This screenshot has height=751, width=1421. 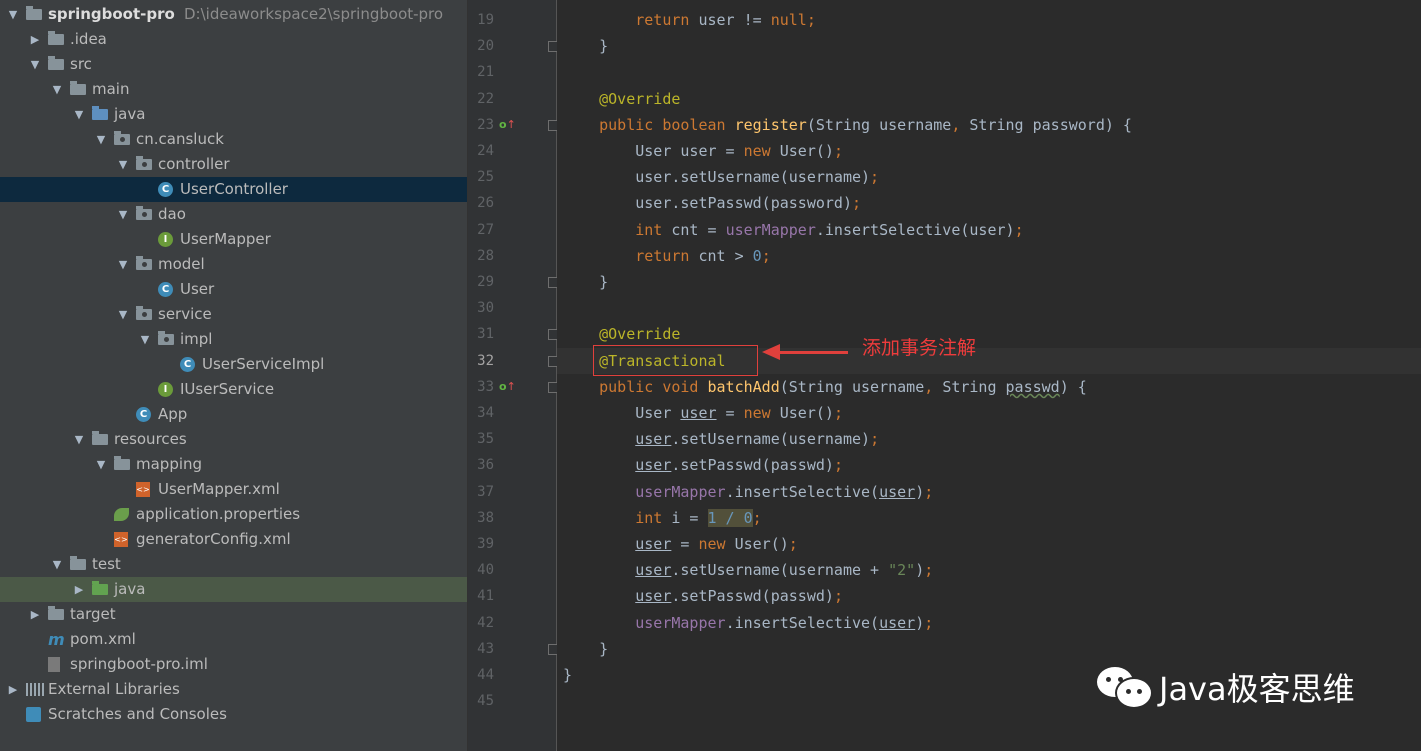 What do you see at coordinates (989, 544) in the screenshot?
I see `code-line: user = new User();` at bounding box center [989, 544].